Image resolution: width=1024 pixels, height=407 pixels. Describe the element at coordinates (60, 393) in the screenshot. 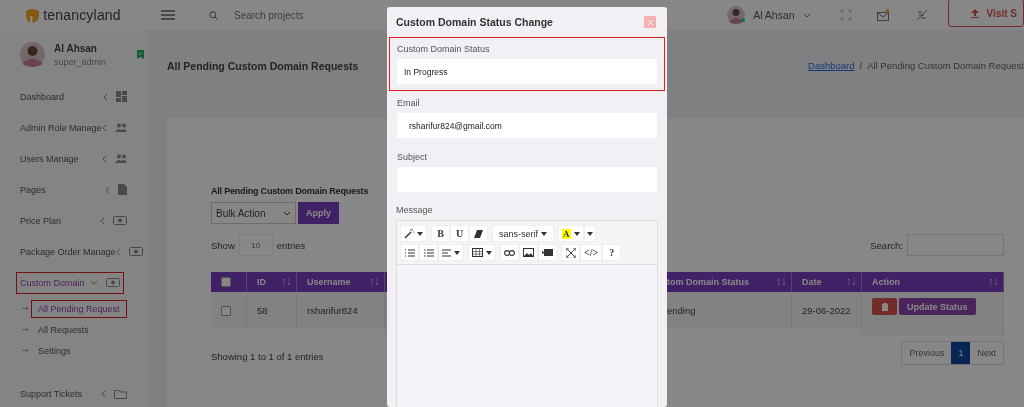

I see `sidebar-item: Support Tickets` at that location.